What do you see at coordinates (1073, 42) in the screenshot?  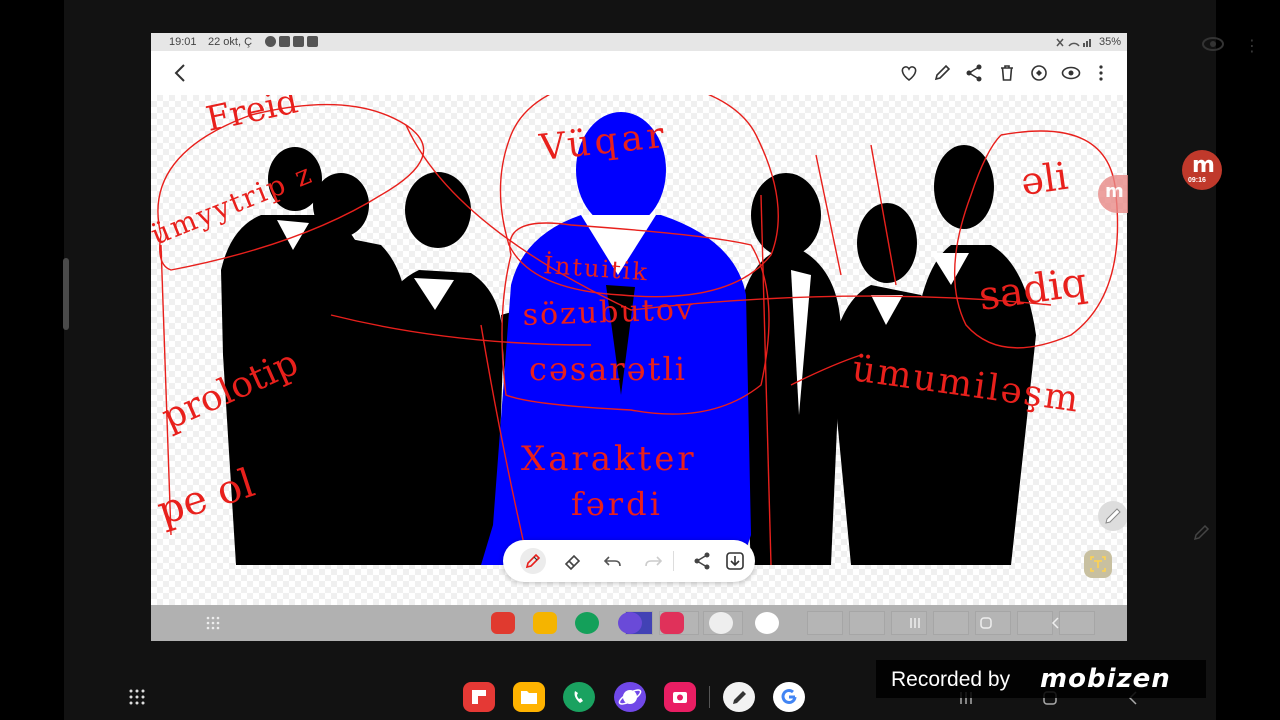 I see `signal-icons` at bounding box center [1073, 42].